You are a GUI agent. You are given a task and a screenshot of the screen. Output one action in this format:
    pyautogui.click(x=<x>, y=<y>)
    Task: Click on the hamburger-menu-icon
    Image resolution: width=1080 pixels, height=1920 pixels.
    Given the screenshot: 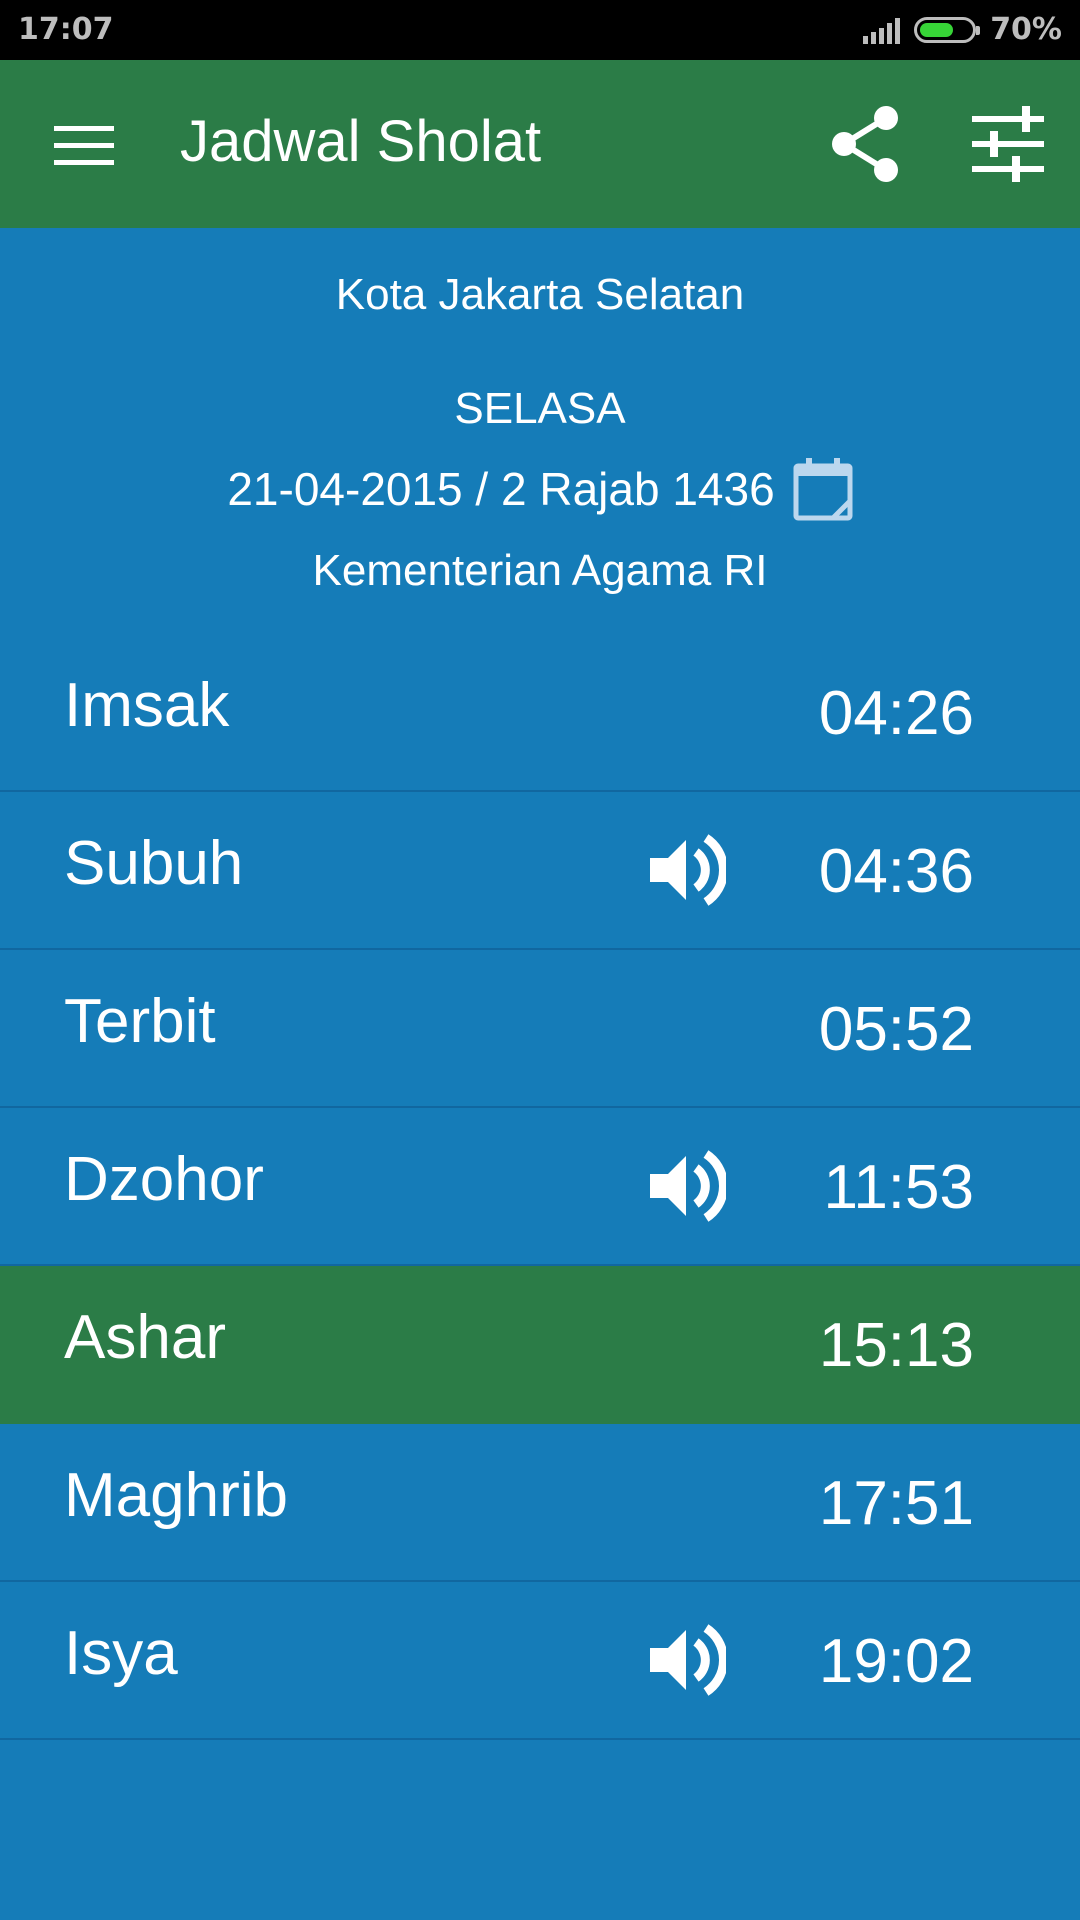 What is the action you would take?
    pyautogui.click(x=84, y=146)
    